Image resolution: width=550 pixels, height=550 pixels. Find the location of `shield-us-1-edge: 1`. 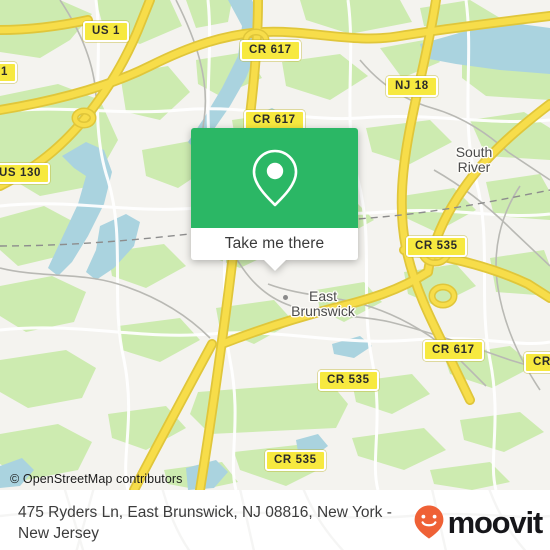

shield-us-1-edge: 1 is located at coordinates (8, 72).